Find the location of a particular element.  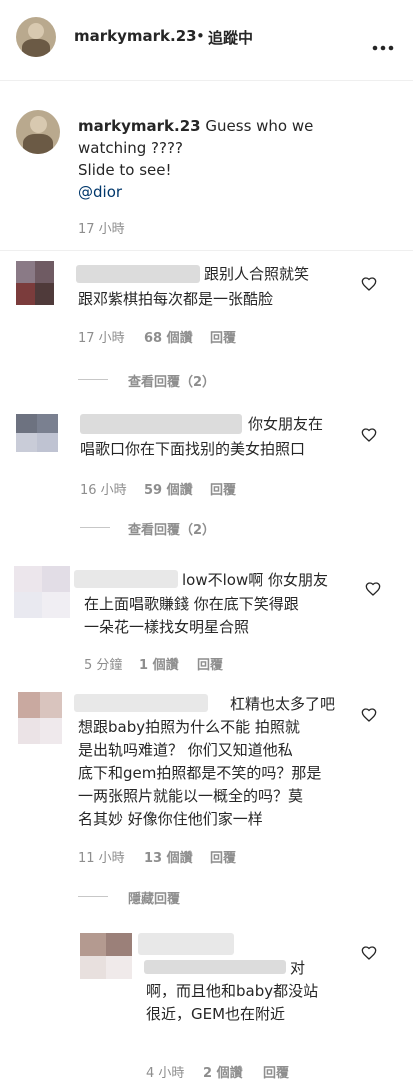

caption-mention-link: @dior is located at coordinates (100, 192).